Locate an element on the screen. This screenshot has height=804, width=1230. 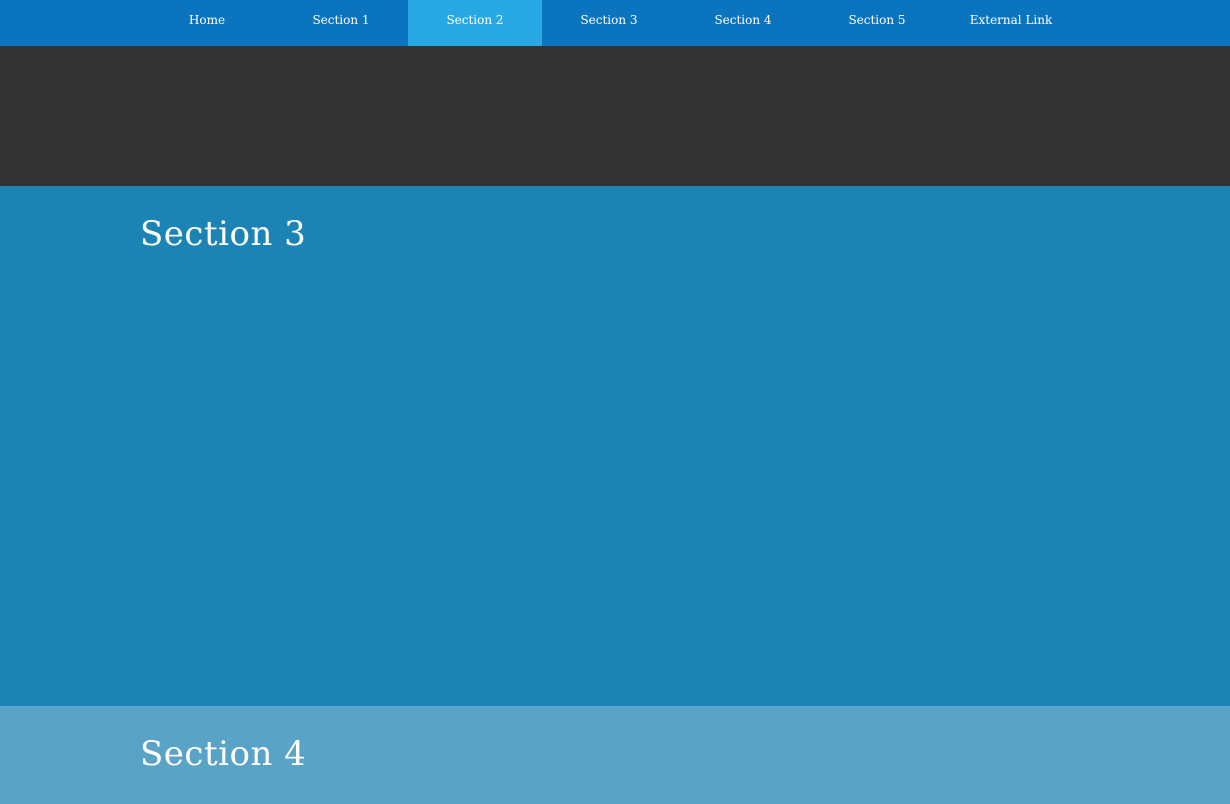
nav-item-section-2: Section 2 is located at coordinates (475, 23).